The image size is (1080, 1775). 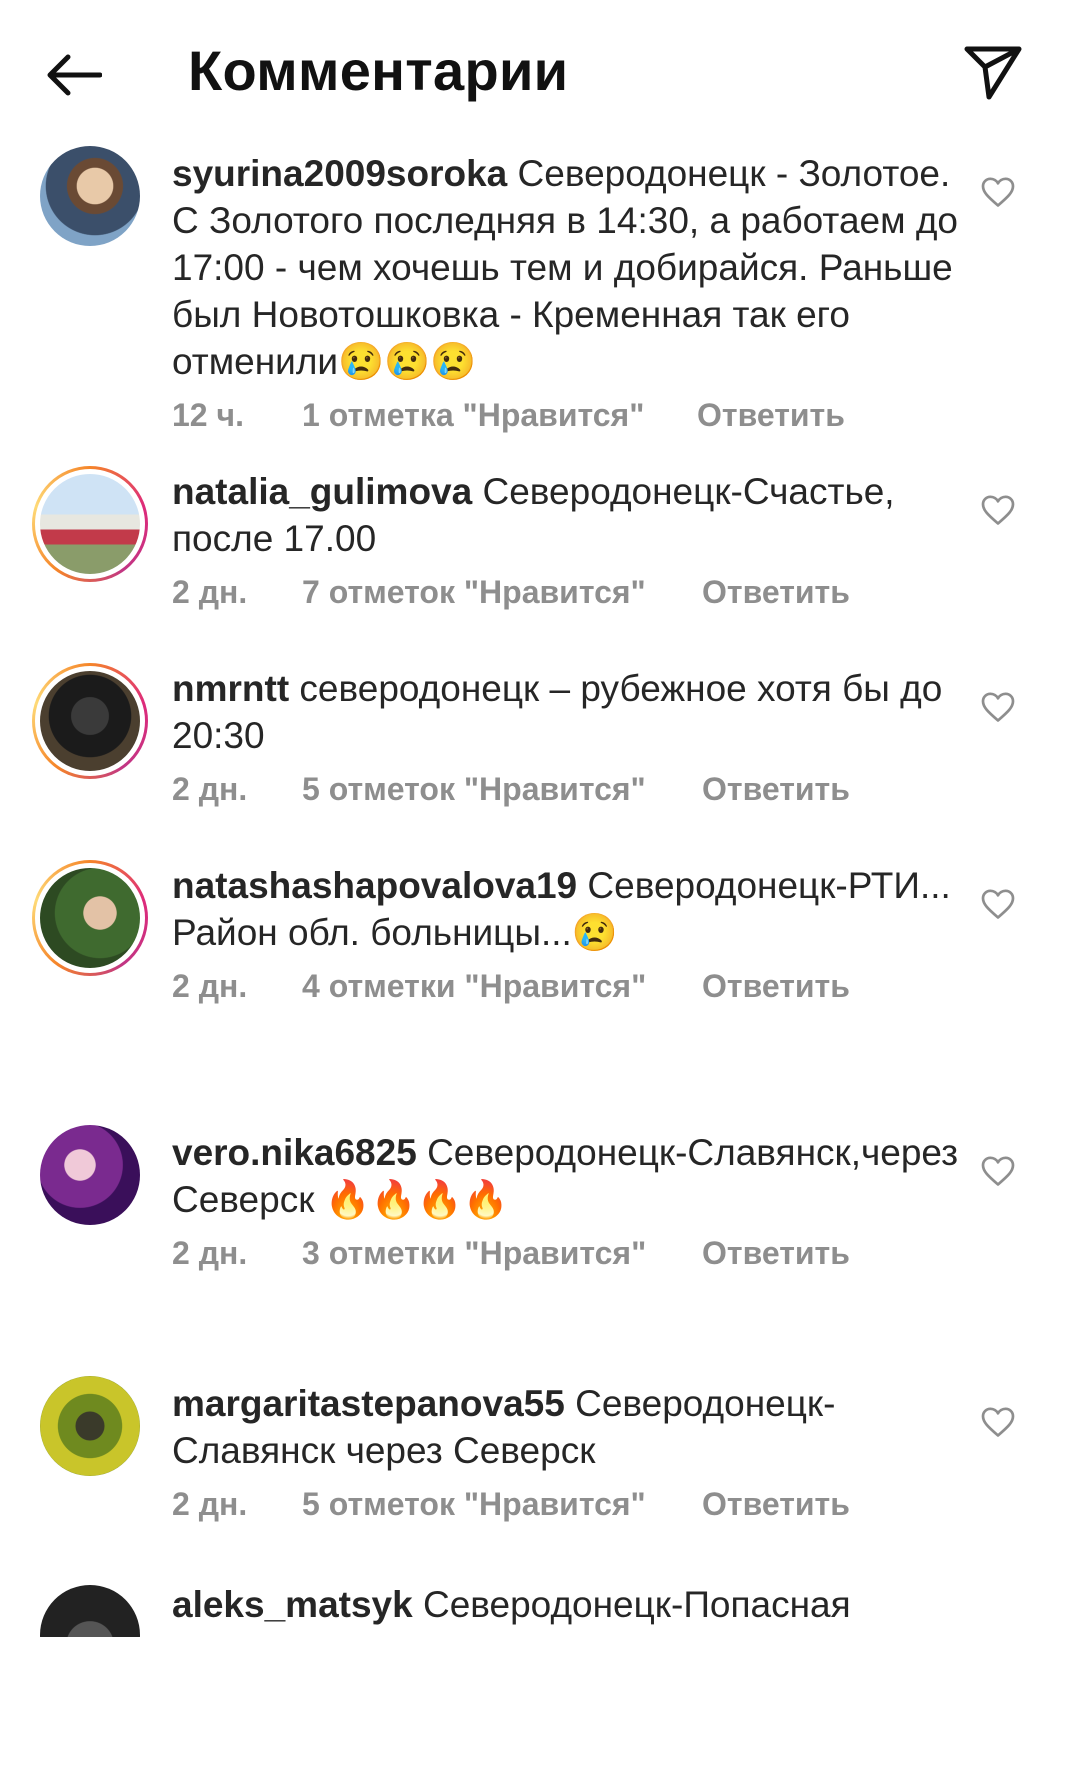 What do you see at coordinates (292, 1604) in the screenshot?
I see `comment-username: aleks_matsyk` at bounding box center [292, 1604].